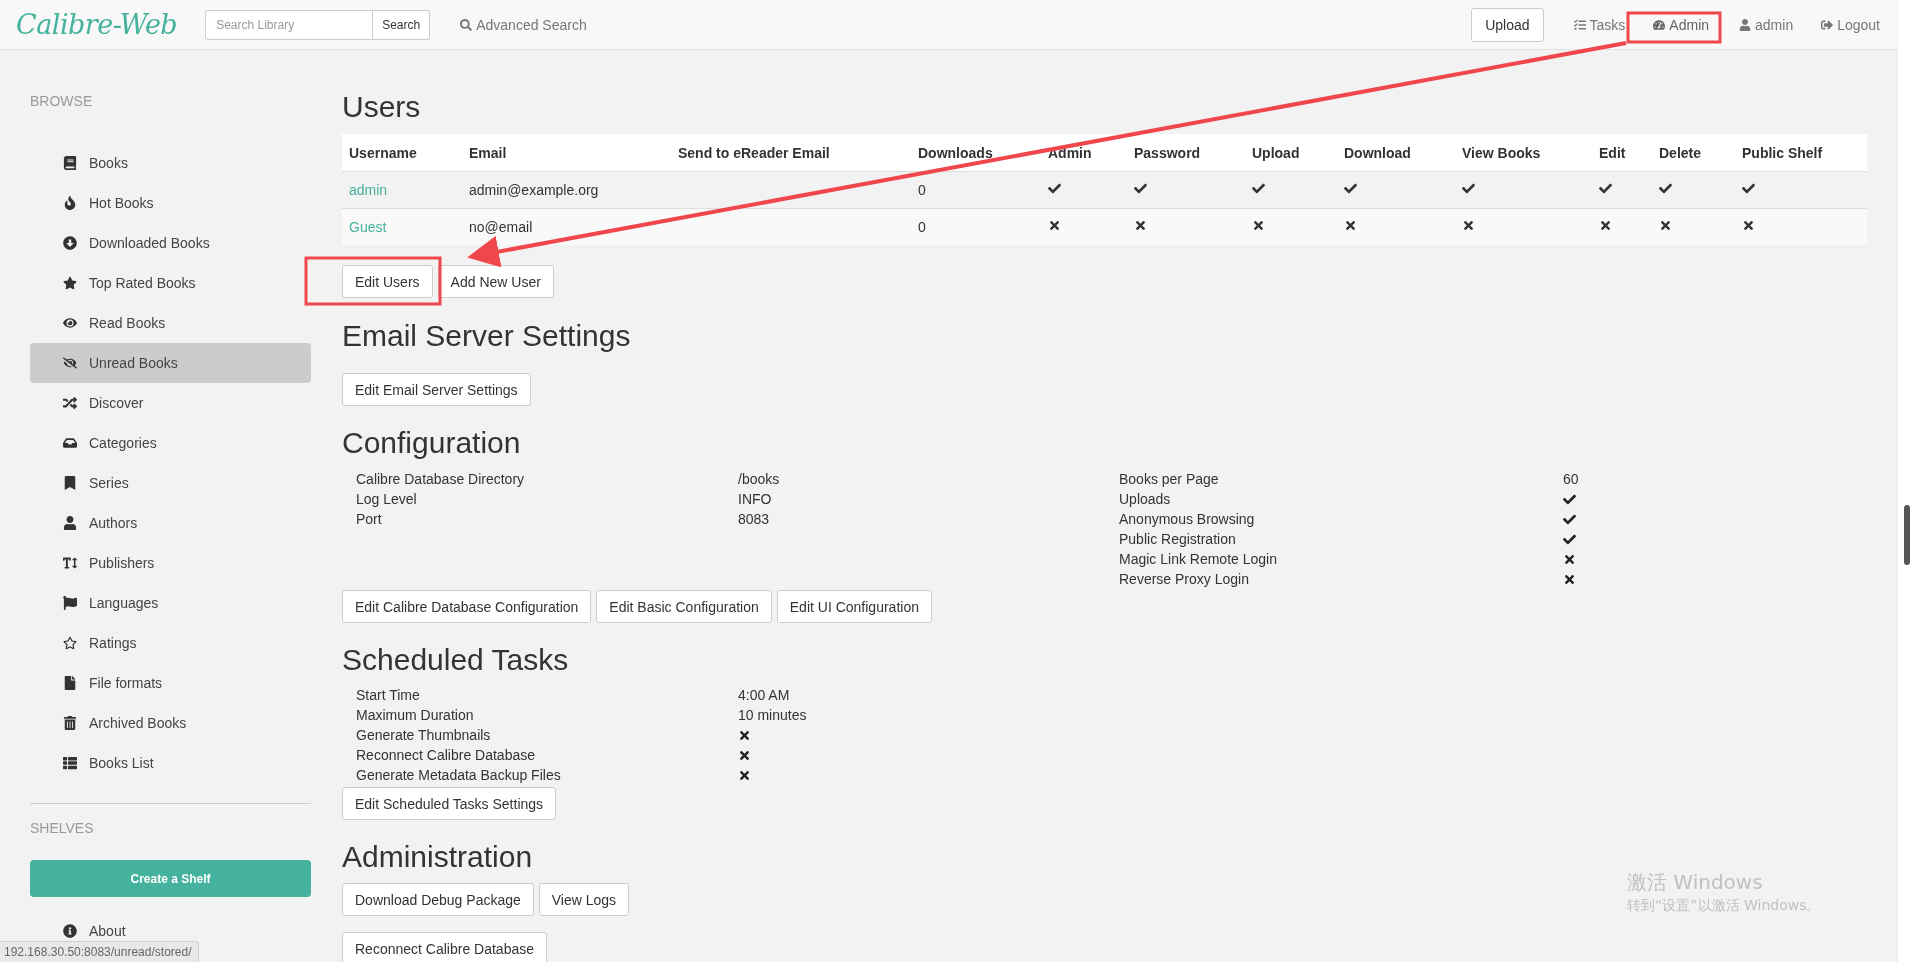 Image resolution: width=1912 pixels, height=962 pixels. I want to click on setting-value: 10 minutes, so click(773, 715).